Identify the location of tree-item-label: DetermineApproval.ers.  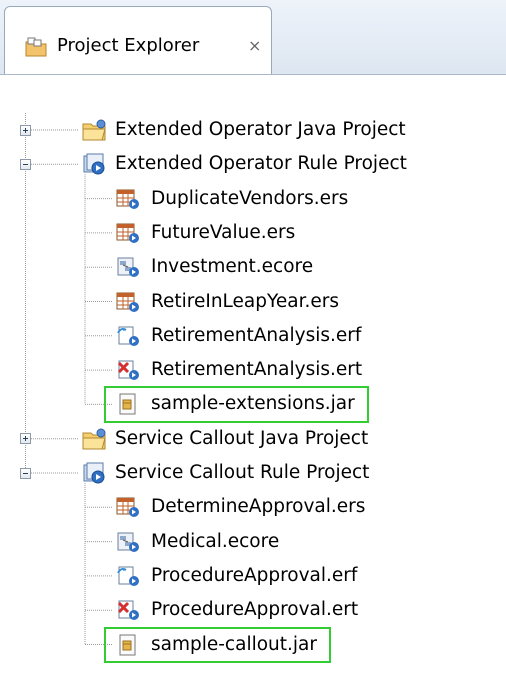
(258, 507).